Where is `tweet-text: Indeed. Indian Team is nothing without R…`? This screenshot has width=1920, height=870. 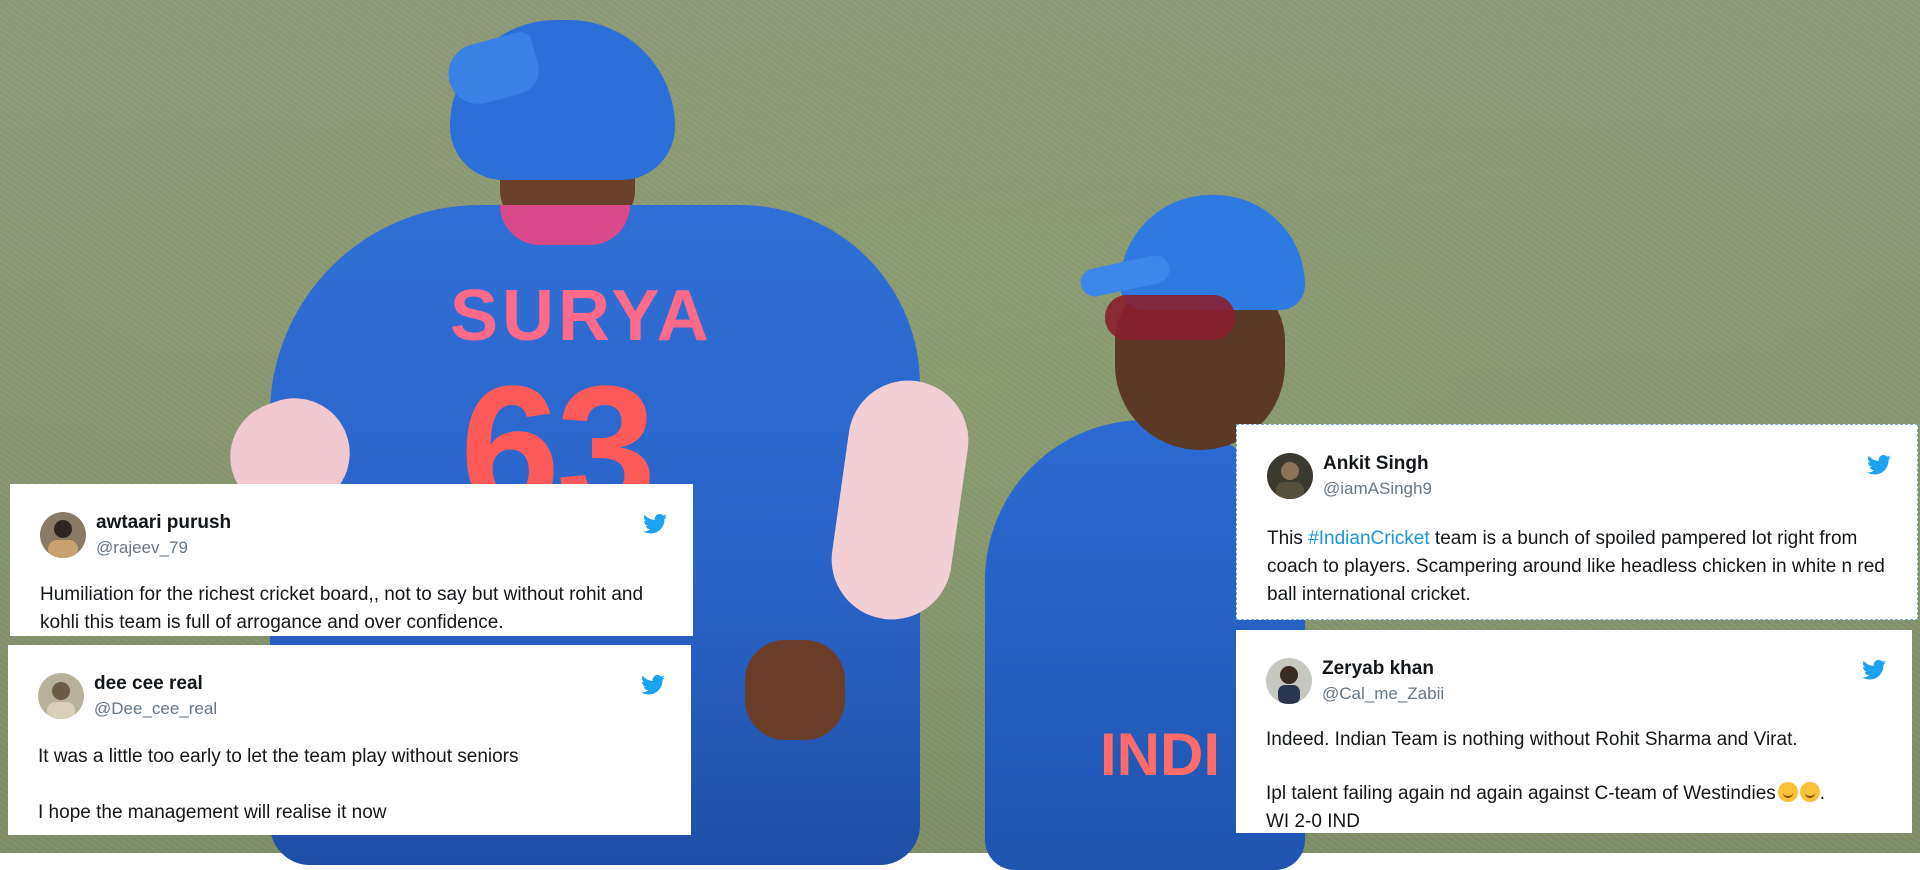 tweet-text: Indeed. Indian Team is nothing without R… is located at coordinates (1532, 739).